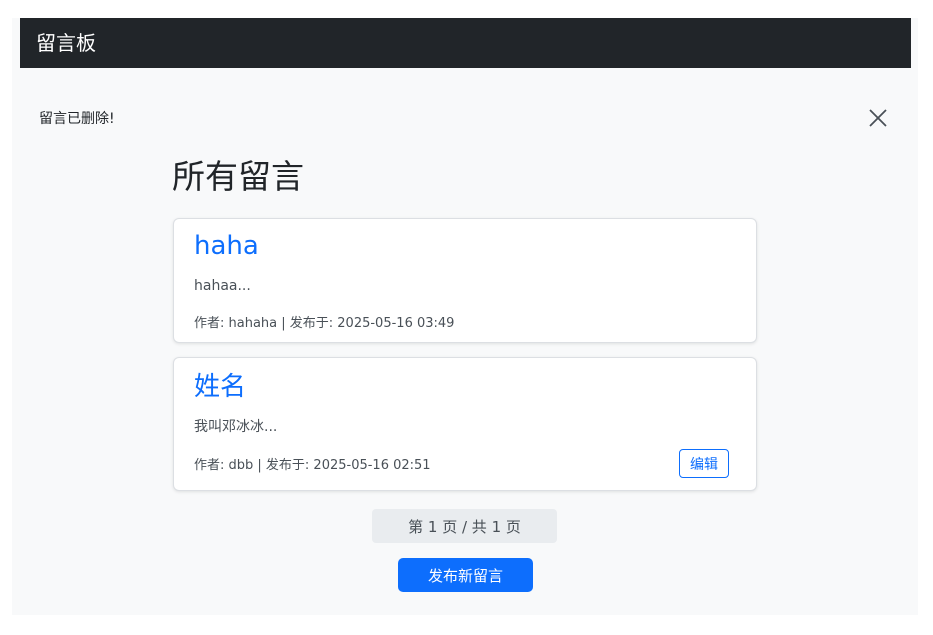  What do you see at coordinates (238, 176) in the screenshot?
I see `page-title: 所有留言` at bounding box center [238, 176].